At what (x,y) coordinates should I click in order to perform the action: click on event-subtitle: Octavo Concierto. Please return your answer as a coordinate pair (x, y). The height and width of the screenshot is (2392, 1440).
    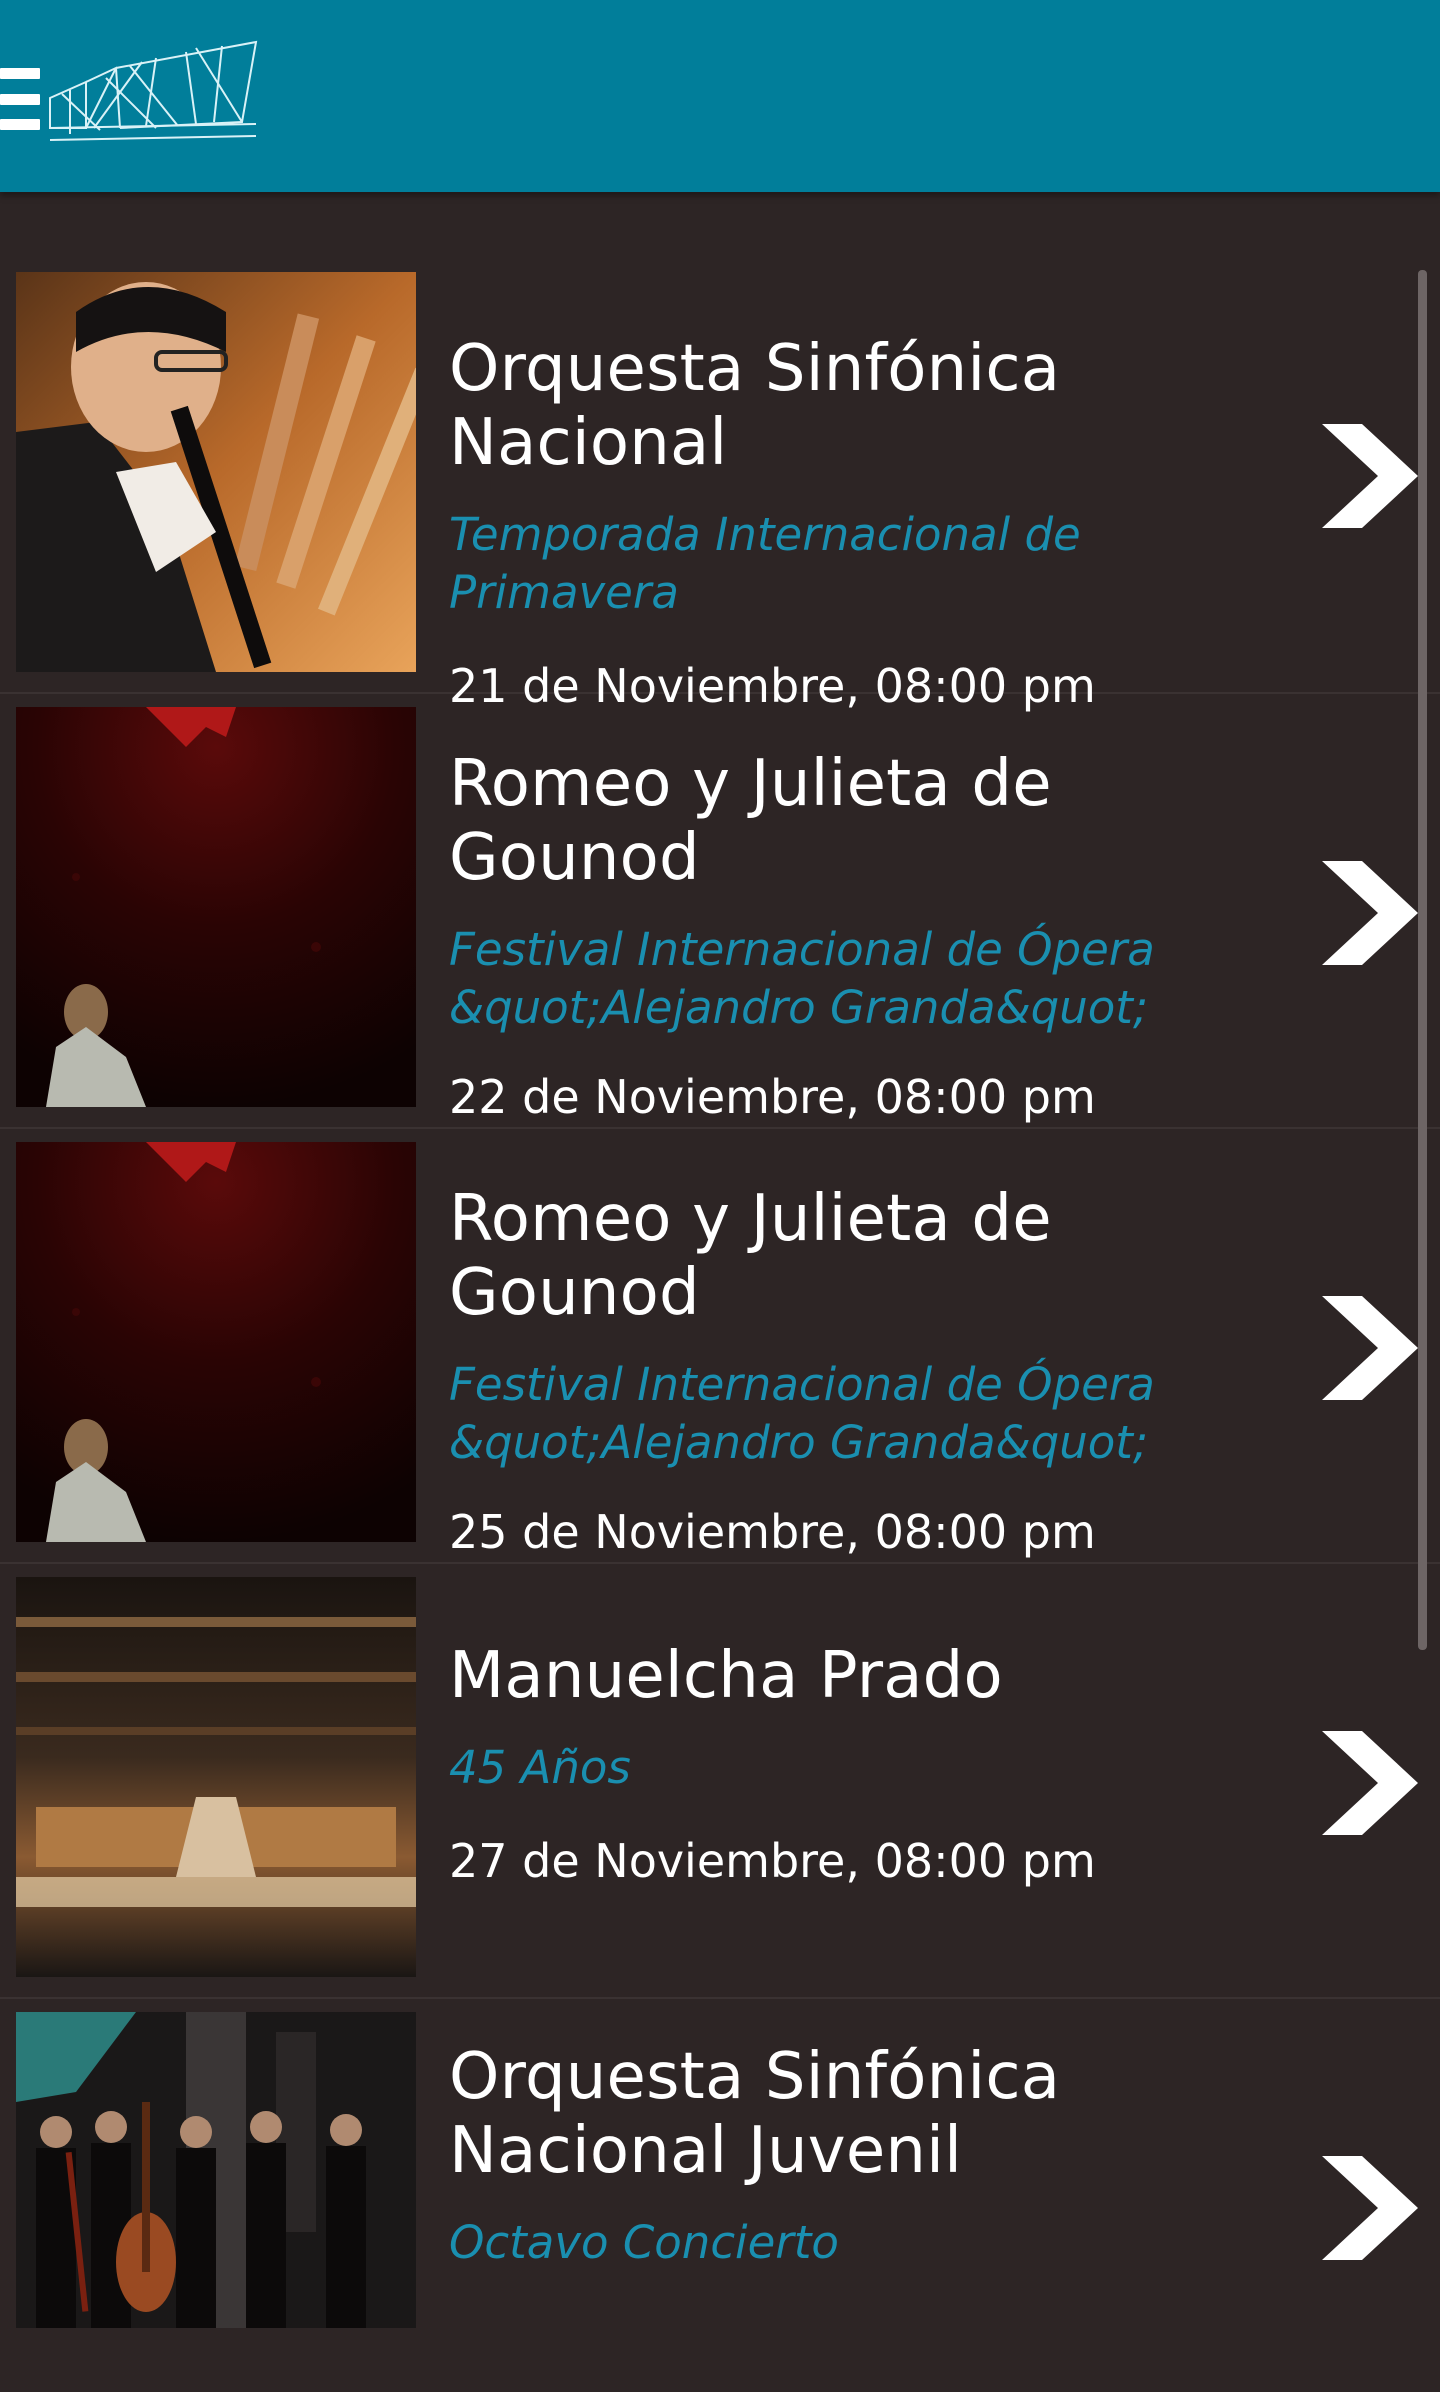
    Looking at the image, I should click on (644, 2242).